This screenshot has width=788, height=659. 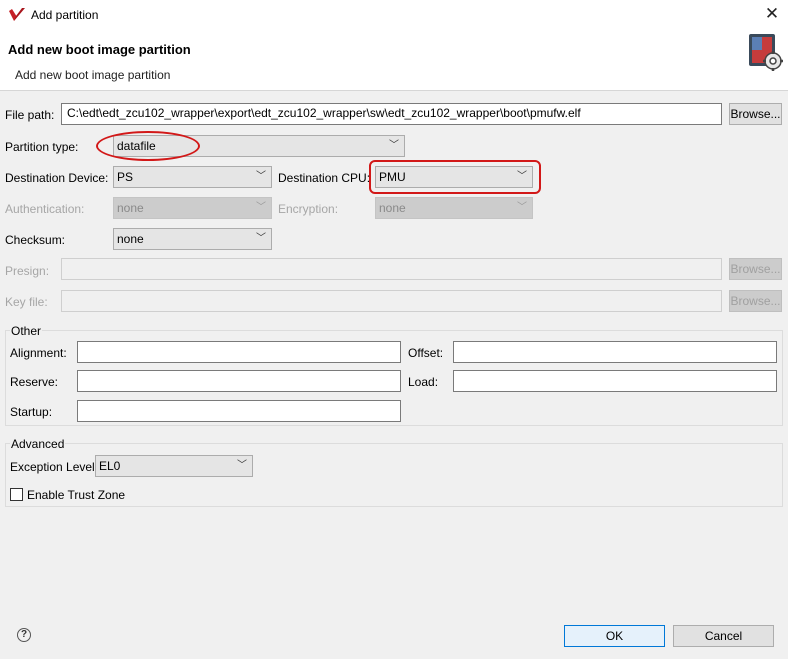 What do you see at coordinates (391, 301) in the screenshot?
I see `key-file-input` at bounding box center [391, 301].